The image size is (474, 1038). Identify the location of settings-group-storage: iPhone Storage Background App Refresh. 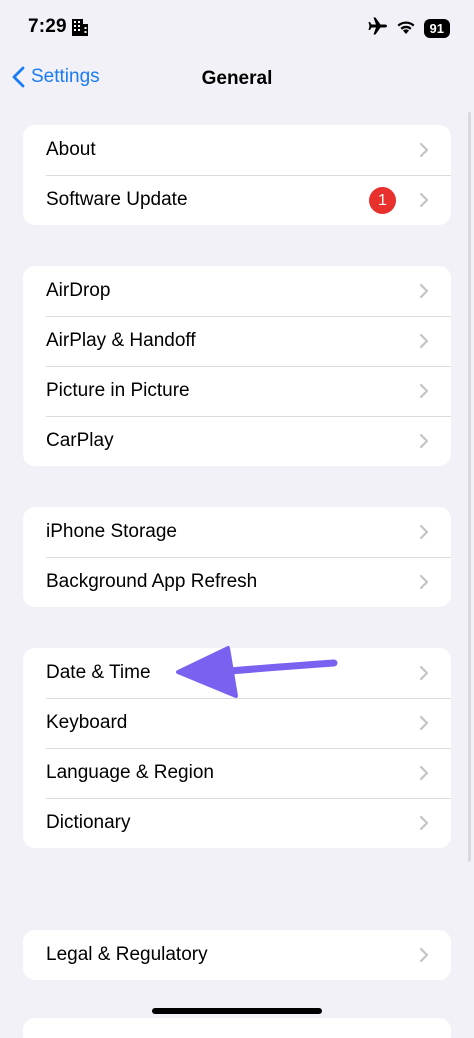
(237, 557).